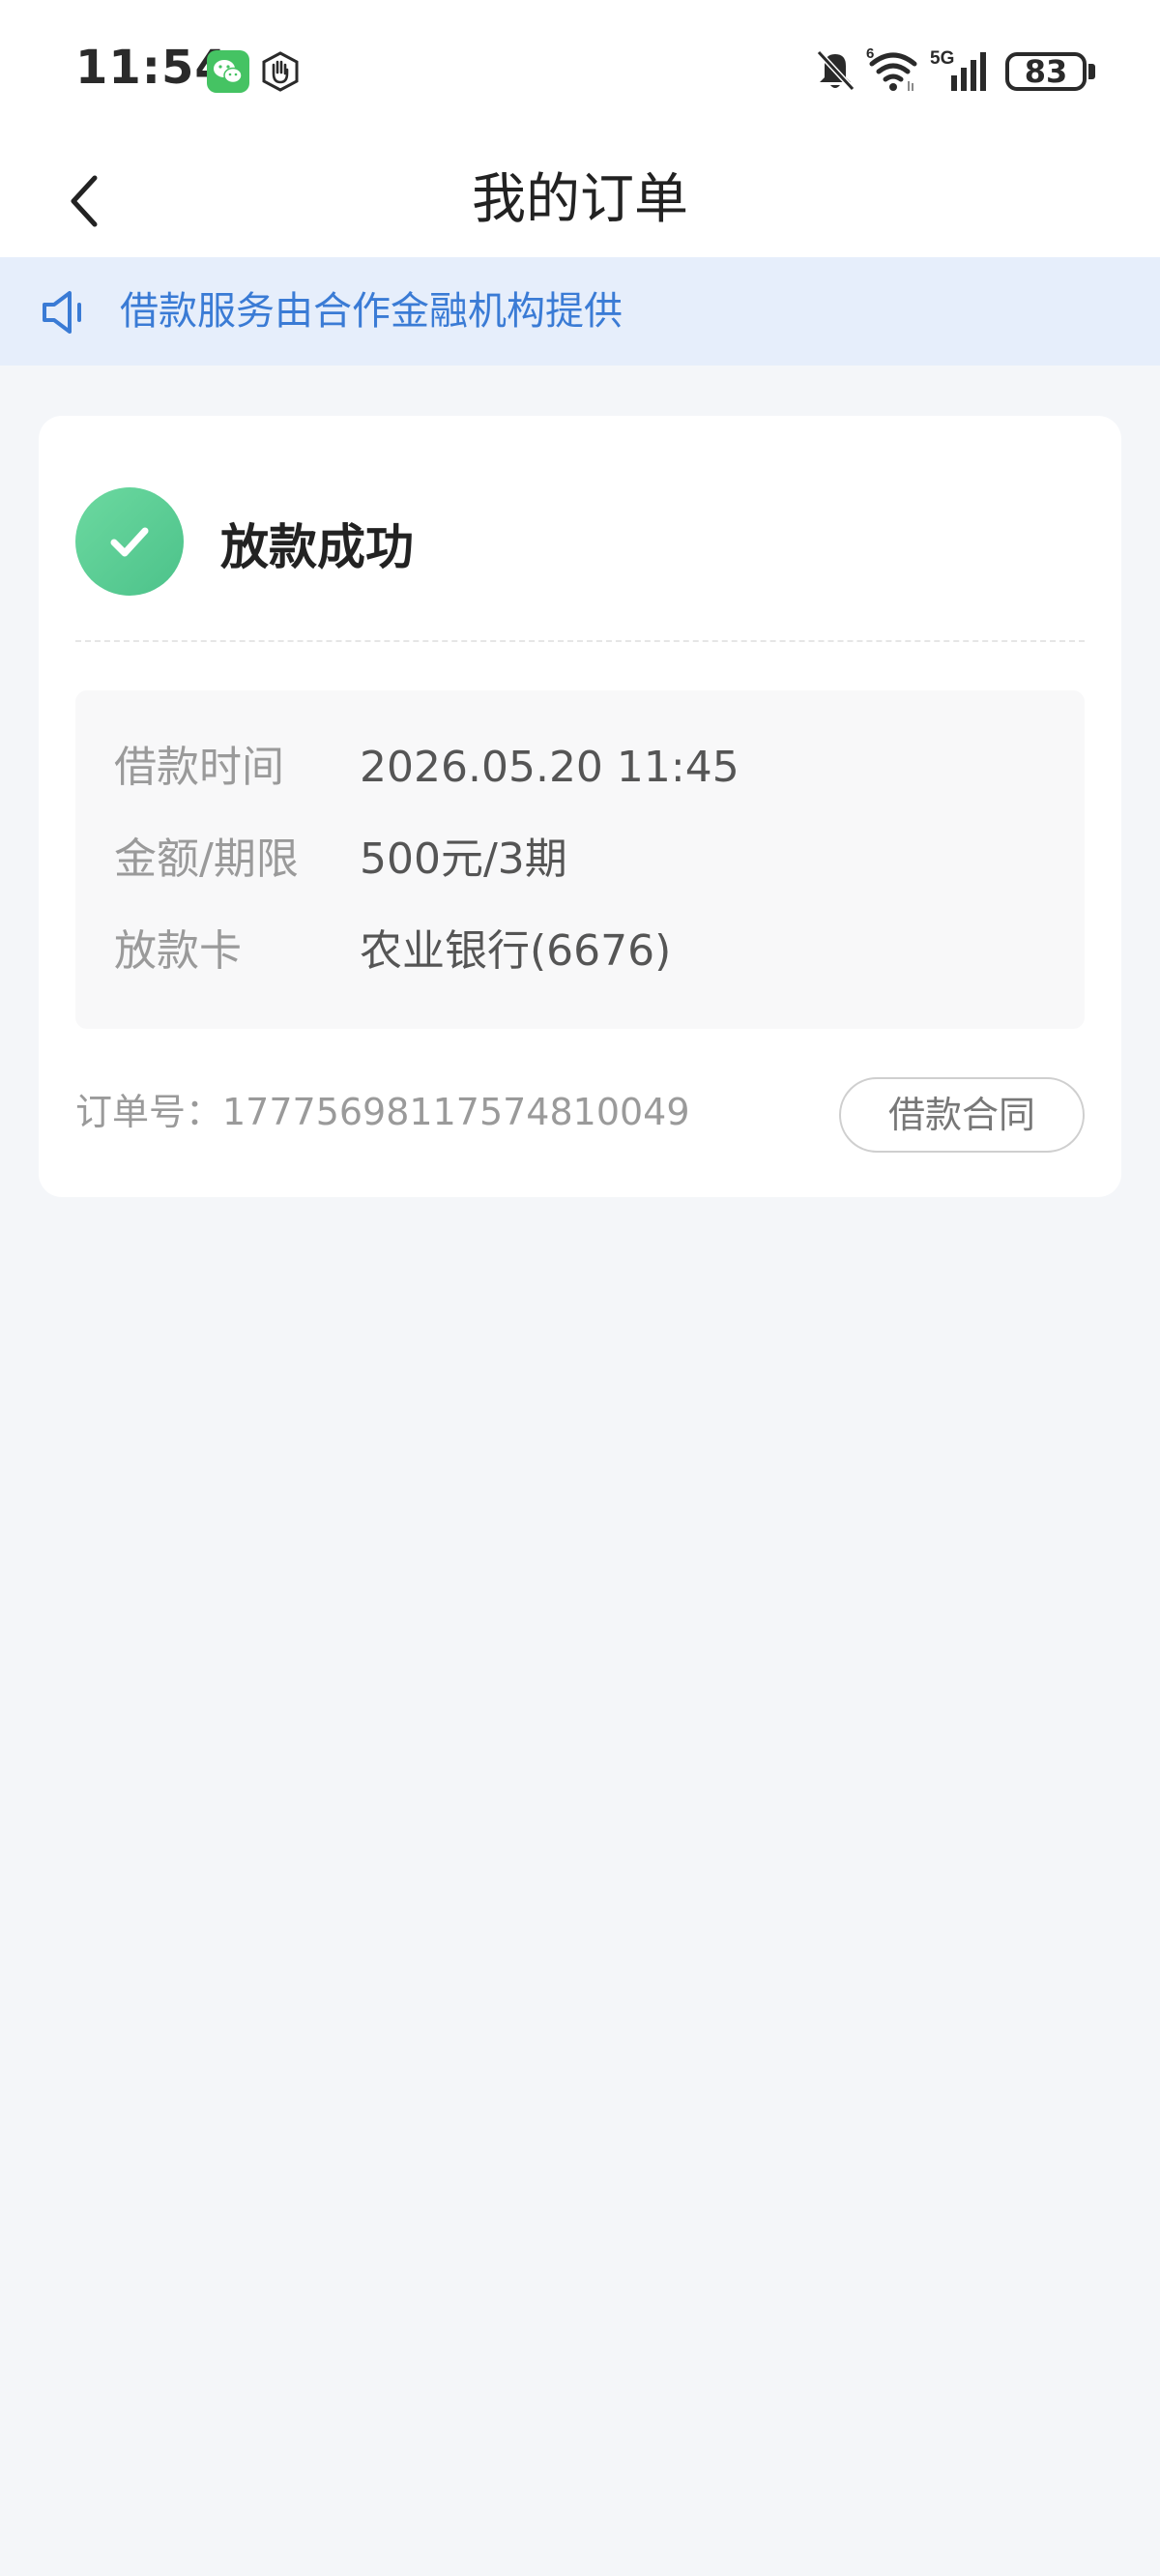 This screenshot has height=2576, width=1160. I want to click on mute-icon, so click(835, 71).